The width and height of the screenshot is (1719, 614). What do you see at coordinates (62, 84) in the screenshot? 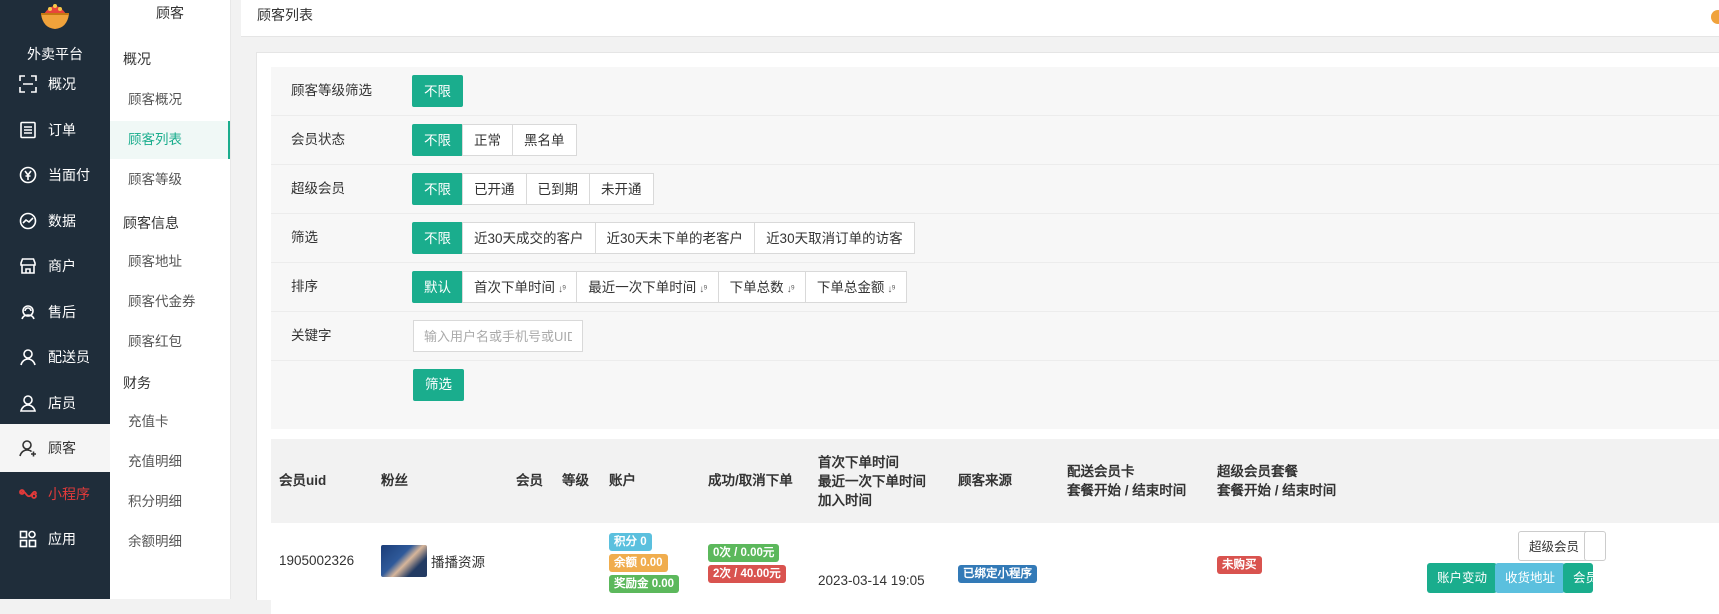
I see `nav-label: 概况` at bounding box center [62, 84].